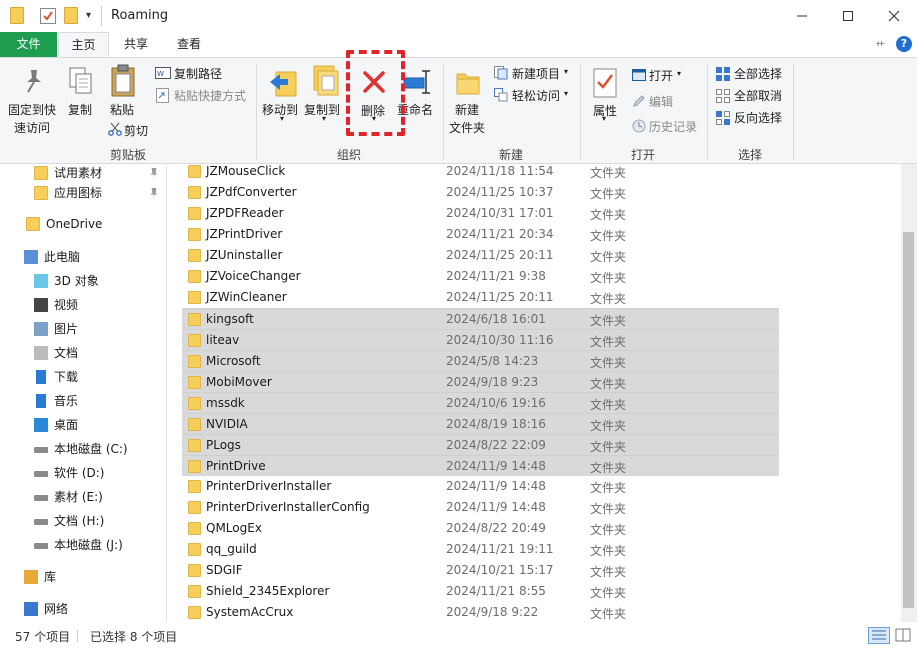  Describe the element at coordinates (480, 444) in the screenshot. I see `file-row: PLogs 2024/8/22 22:09 文件夹` at that location.